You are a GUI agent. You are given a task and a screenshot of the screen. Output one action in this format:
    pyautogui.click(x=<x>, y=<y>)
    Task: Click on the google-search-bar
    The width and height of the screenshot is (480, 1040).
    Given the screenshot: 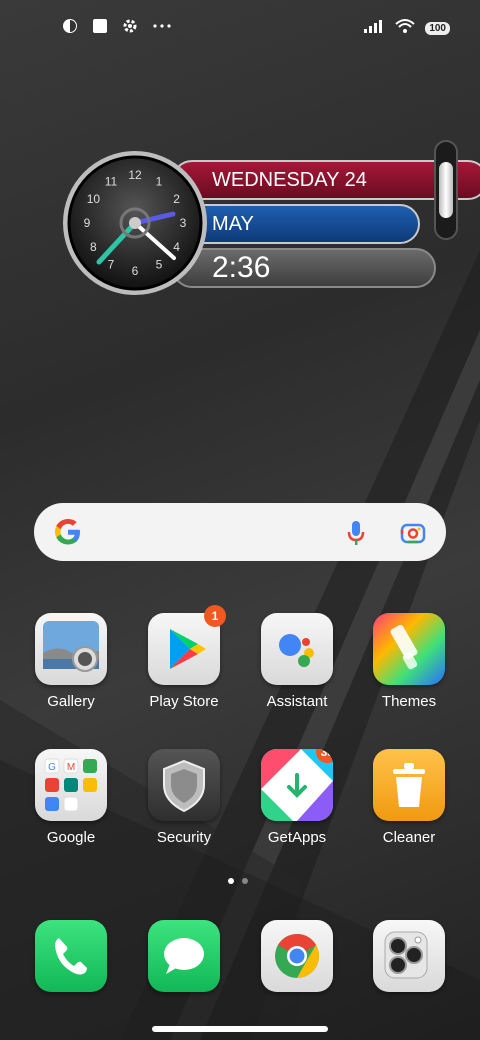 What is the action you would take?
    pyautogui.click(x=240, y=532)
    